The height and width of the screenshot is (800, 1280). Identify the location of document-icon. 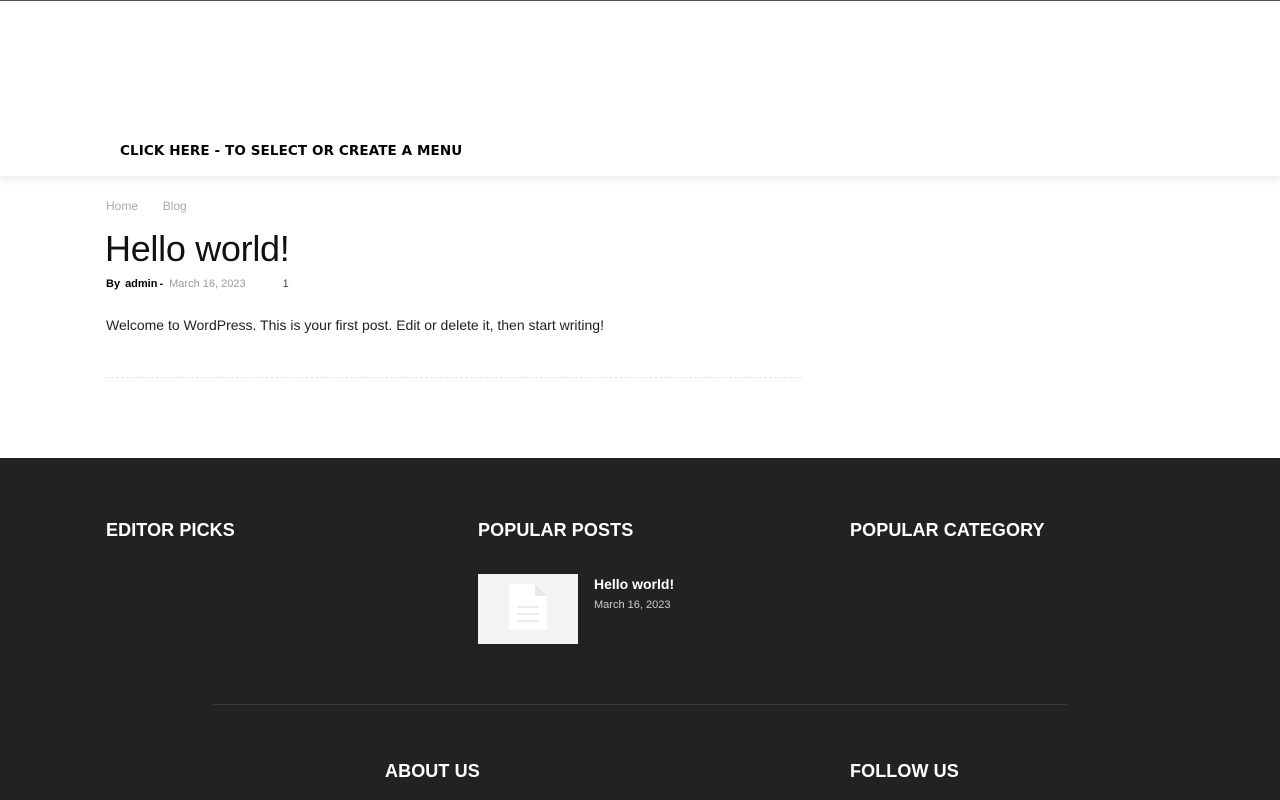
(528, 609).